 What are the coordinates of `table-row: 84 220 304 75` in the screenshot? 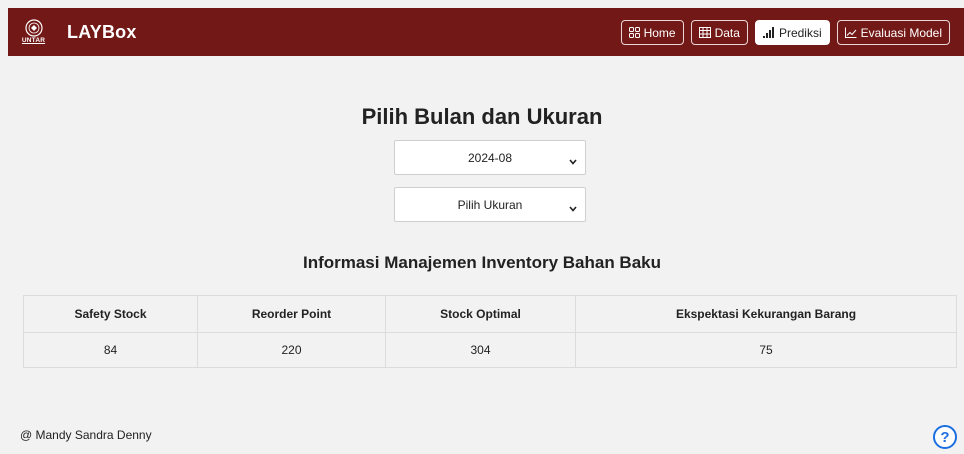 It's located at (490, 350).